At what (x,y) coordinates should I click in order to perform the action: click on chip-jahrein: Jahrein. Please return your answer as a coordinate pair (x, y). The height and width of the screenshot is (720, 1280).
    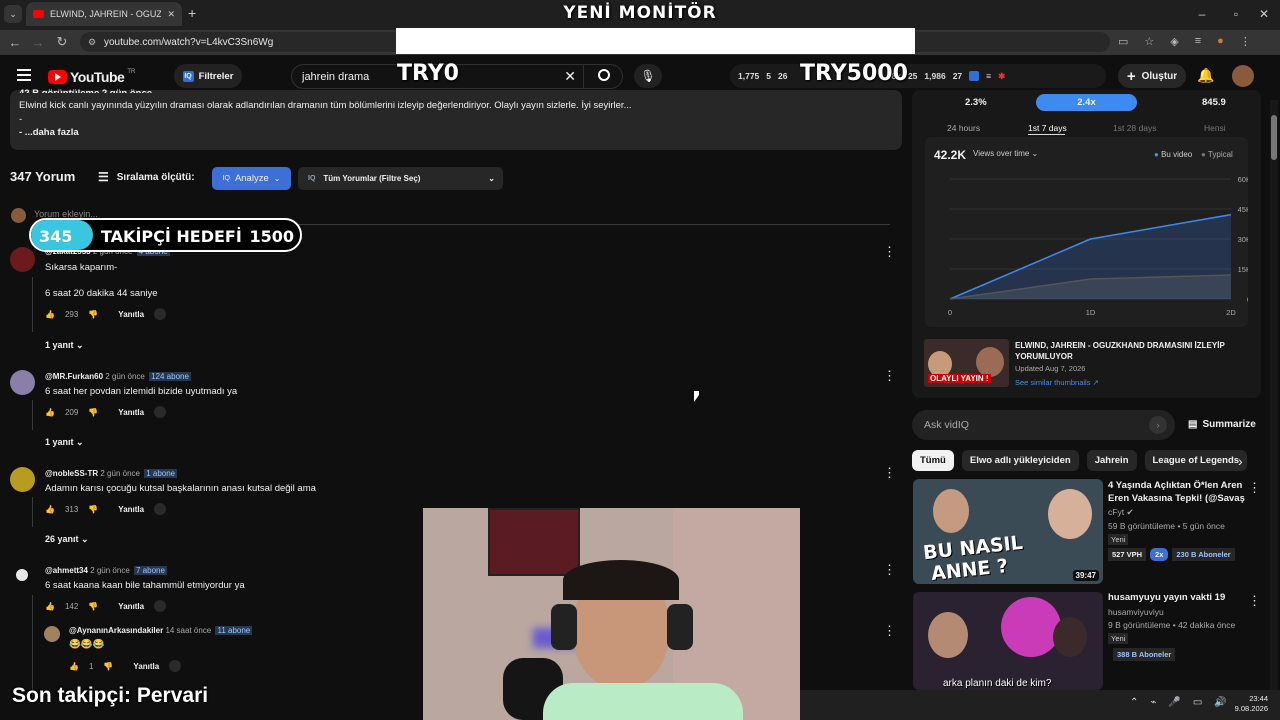
    Looking at the image, I should click on (1111, 460).